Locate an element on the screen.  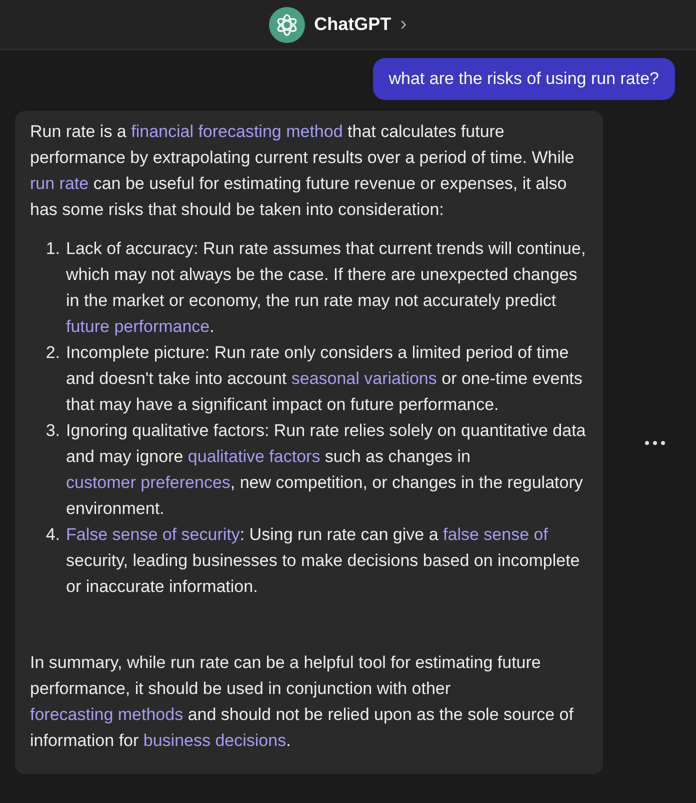
list-item-text: Ignoring qualitative factors: Run rate relies solely on quantitative data and may ignore qualitative factors such as changes in customer preferences, new competition, or changes in the regulatory environment. is located at coordinates (326, 470).